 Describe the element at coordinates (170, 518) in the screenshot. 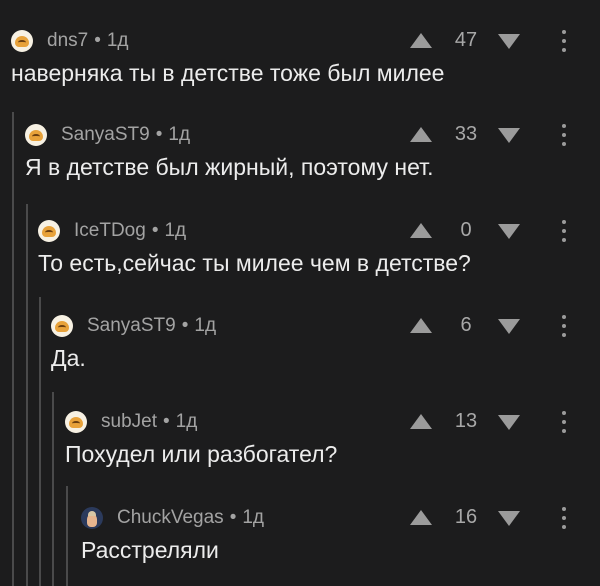

I see `username: ChuckVegas` at that location.